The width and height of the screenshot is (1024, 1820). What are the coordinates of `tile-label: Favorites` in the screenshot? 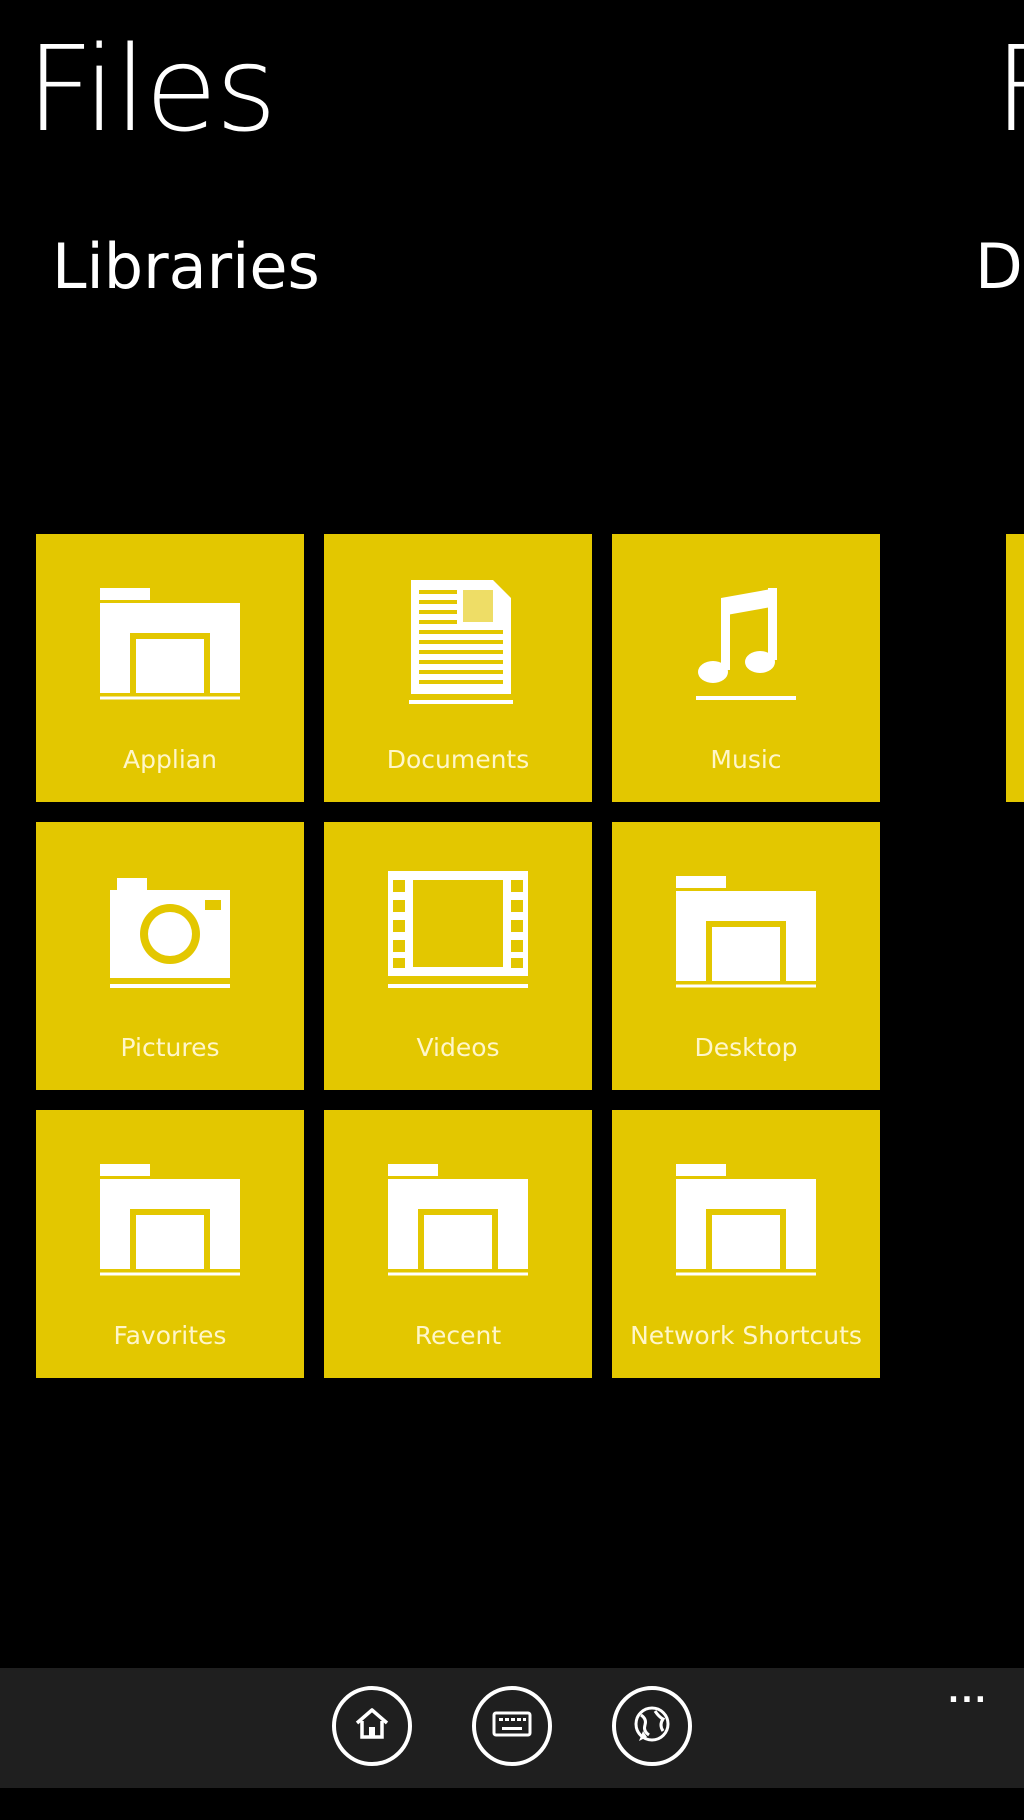 It's located at (170, 1335).